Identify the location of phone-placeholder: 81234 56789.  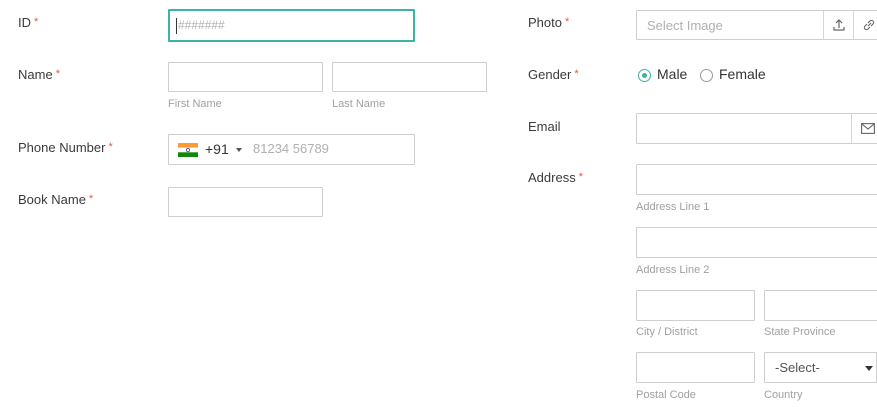
(291, 148).